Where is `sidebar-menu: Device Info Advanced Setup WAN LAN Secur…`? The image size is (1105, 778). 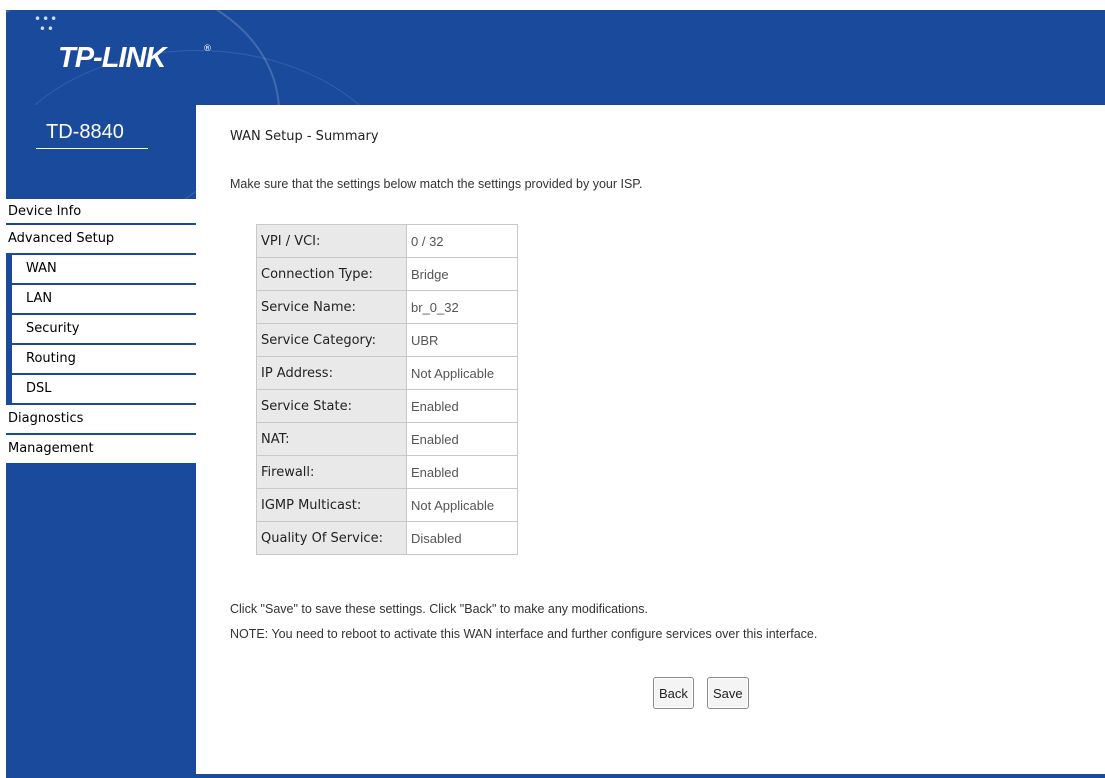 sidebar-menu: Device Info Advanced Setup WAN LAN Secur… is located at coordinates (101, 332).